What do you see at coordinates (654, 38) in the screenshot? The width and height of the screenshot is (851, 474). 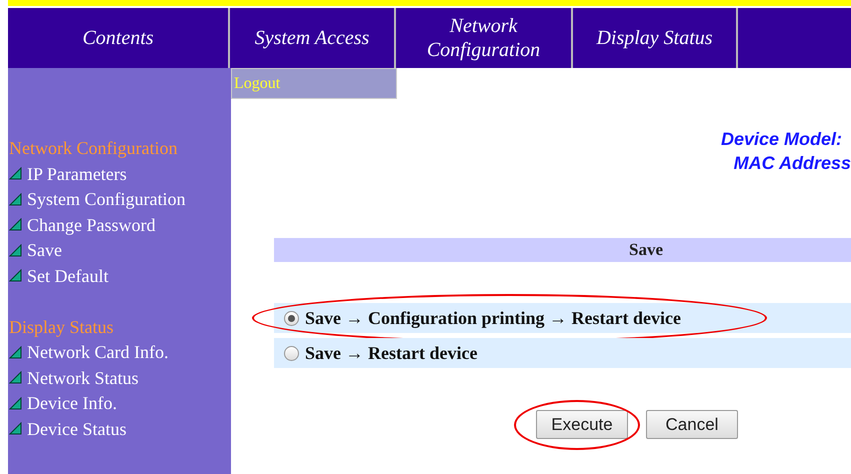 I see `menu-link: Display Status` at bounding box center [654, 38].